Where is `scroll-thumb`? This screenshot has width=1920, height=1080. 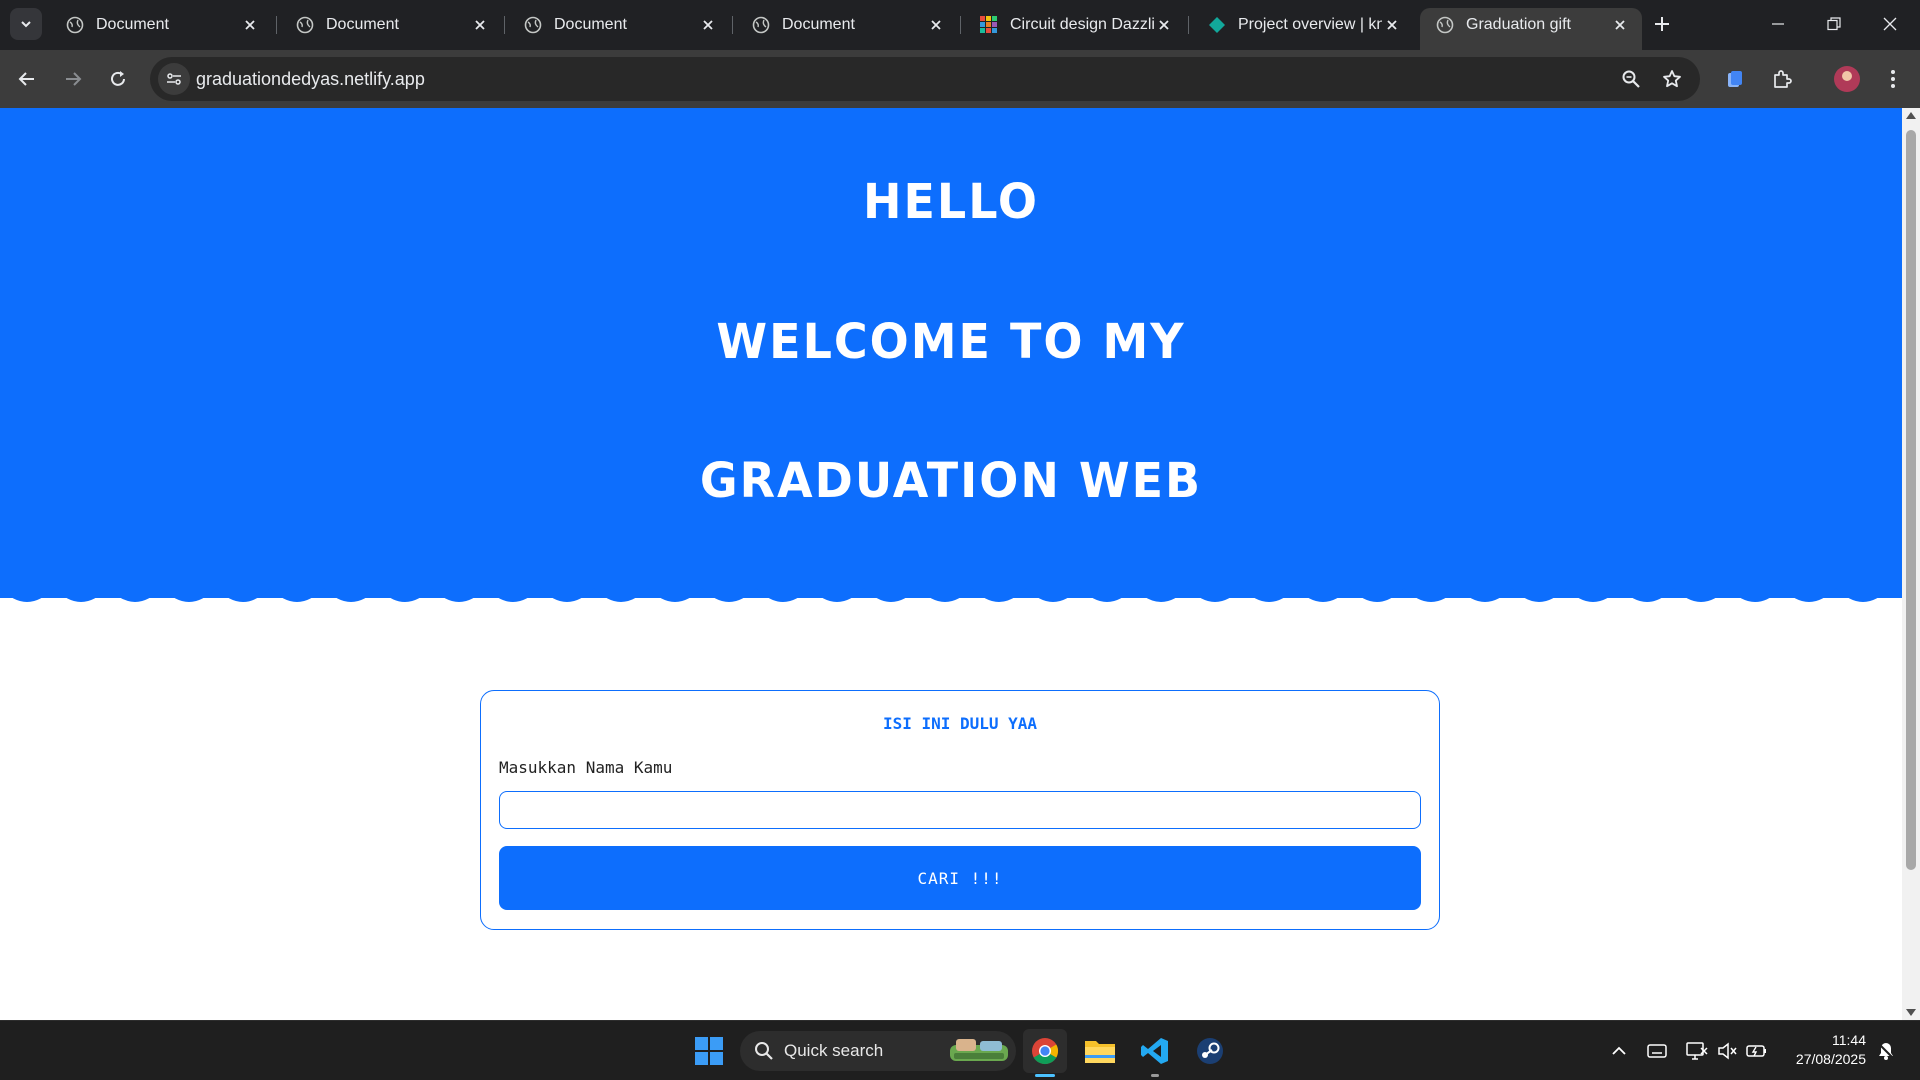 scroll-thumb is located at coordinates (1911, 500).